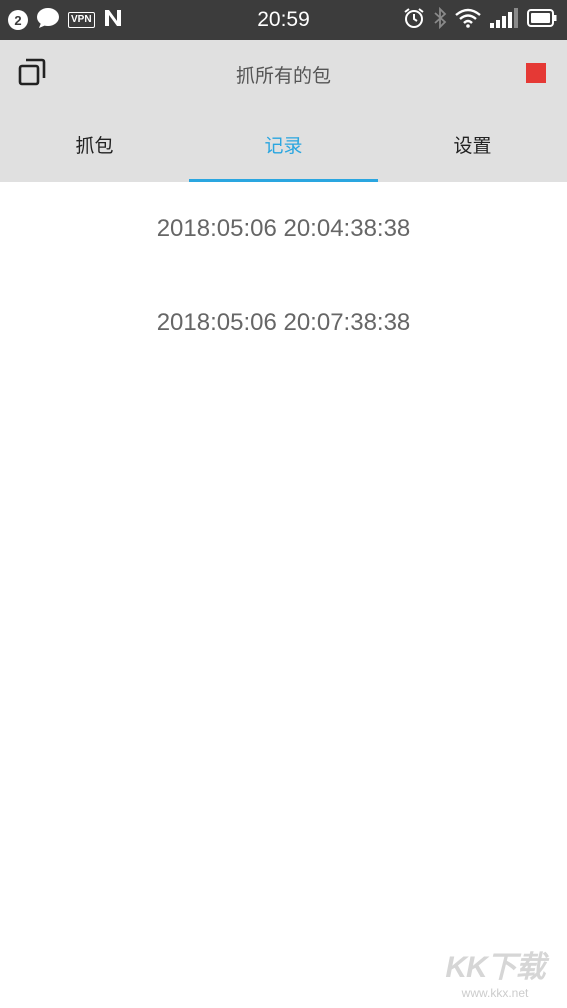 This screenshot has width=567, height=1008. What do you see at coordinates (65, 20) in the screenshot?
I see `status-bar-left: 2 VPN` at bounding box center [65, 20].